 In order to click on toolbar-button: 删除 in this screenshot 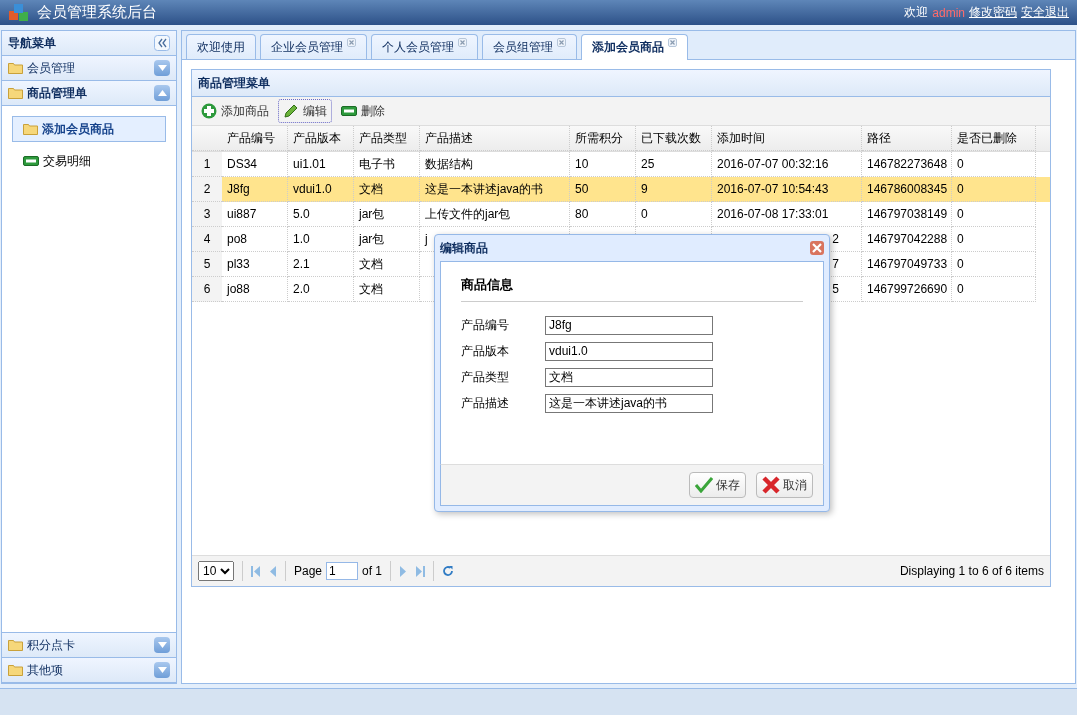, I will do `click(363, 111)`.